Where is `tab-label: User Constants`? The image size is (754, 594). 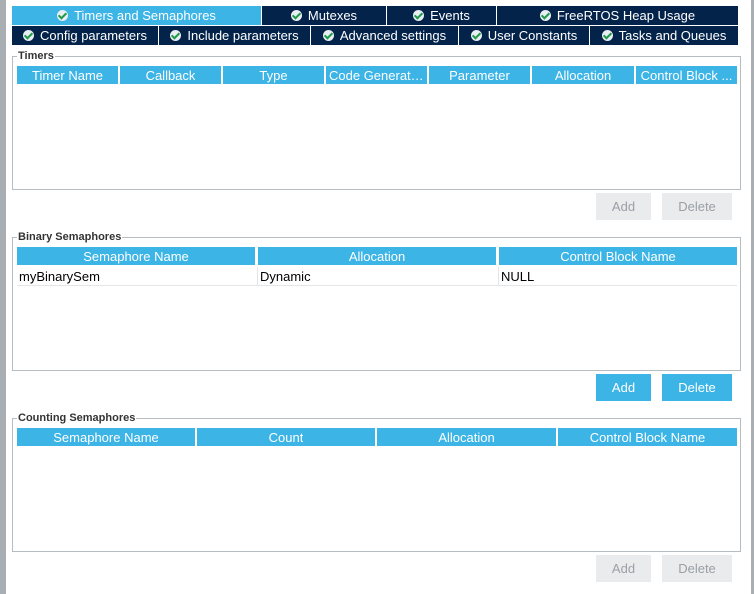 tab-label: User Constants is located at coordinates (532, 35).